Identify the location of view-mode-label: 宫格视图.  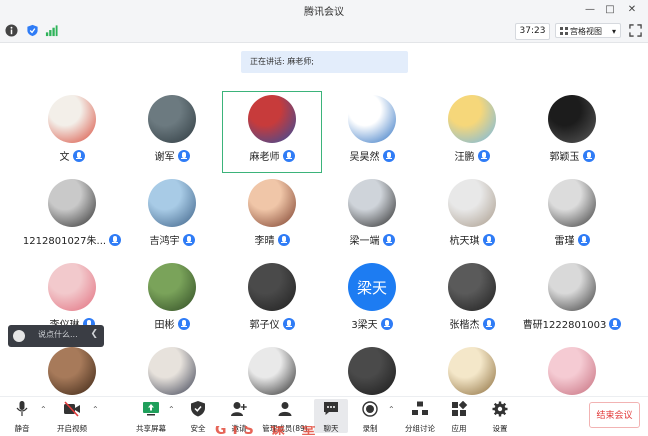
(586, 31).